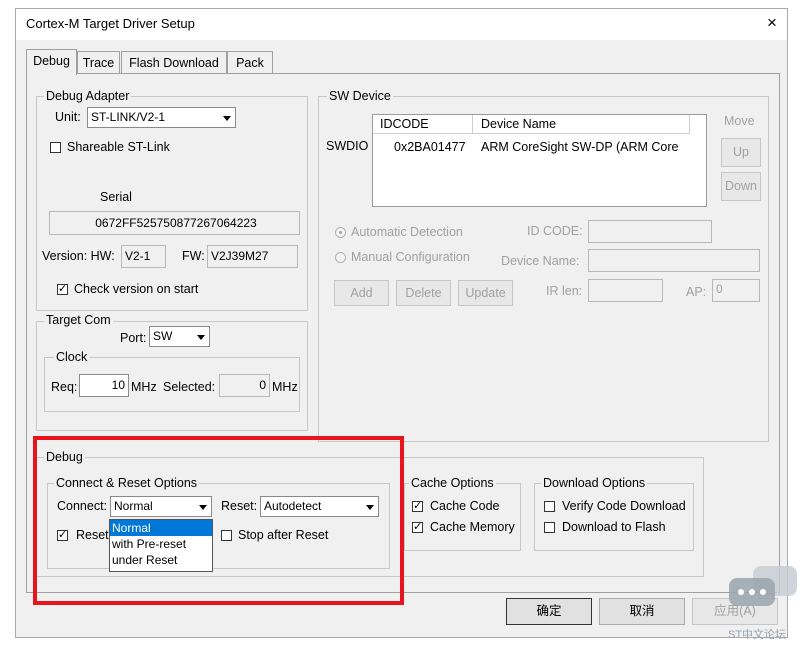 The width and height of the screenshot is (806, 648). I want to click on unit-select: ST-LINK/V2-1, so click(161, 117).